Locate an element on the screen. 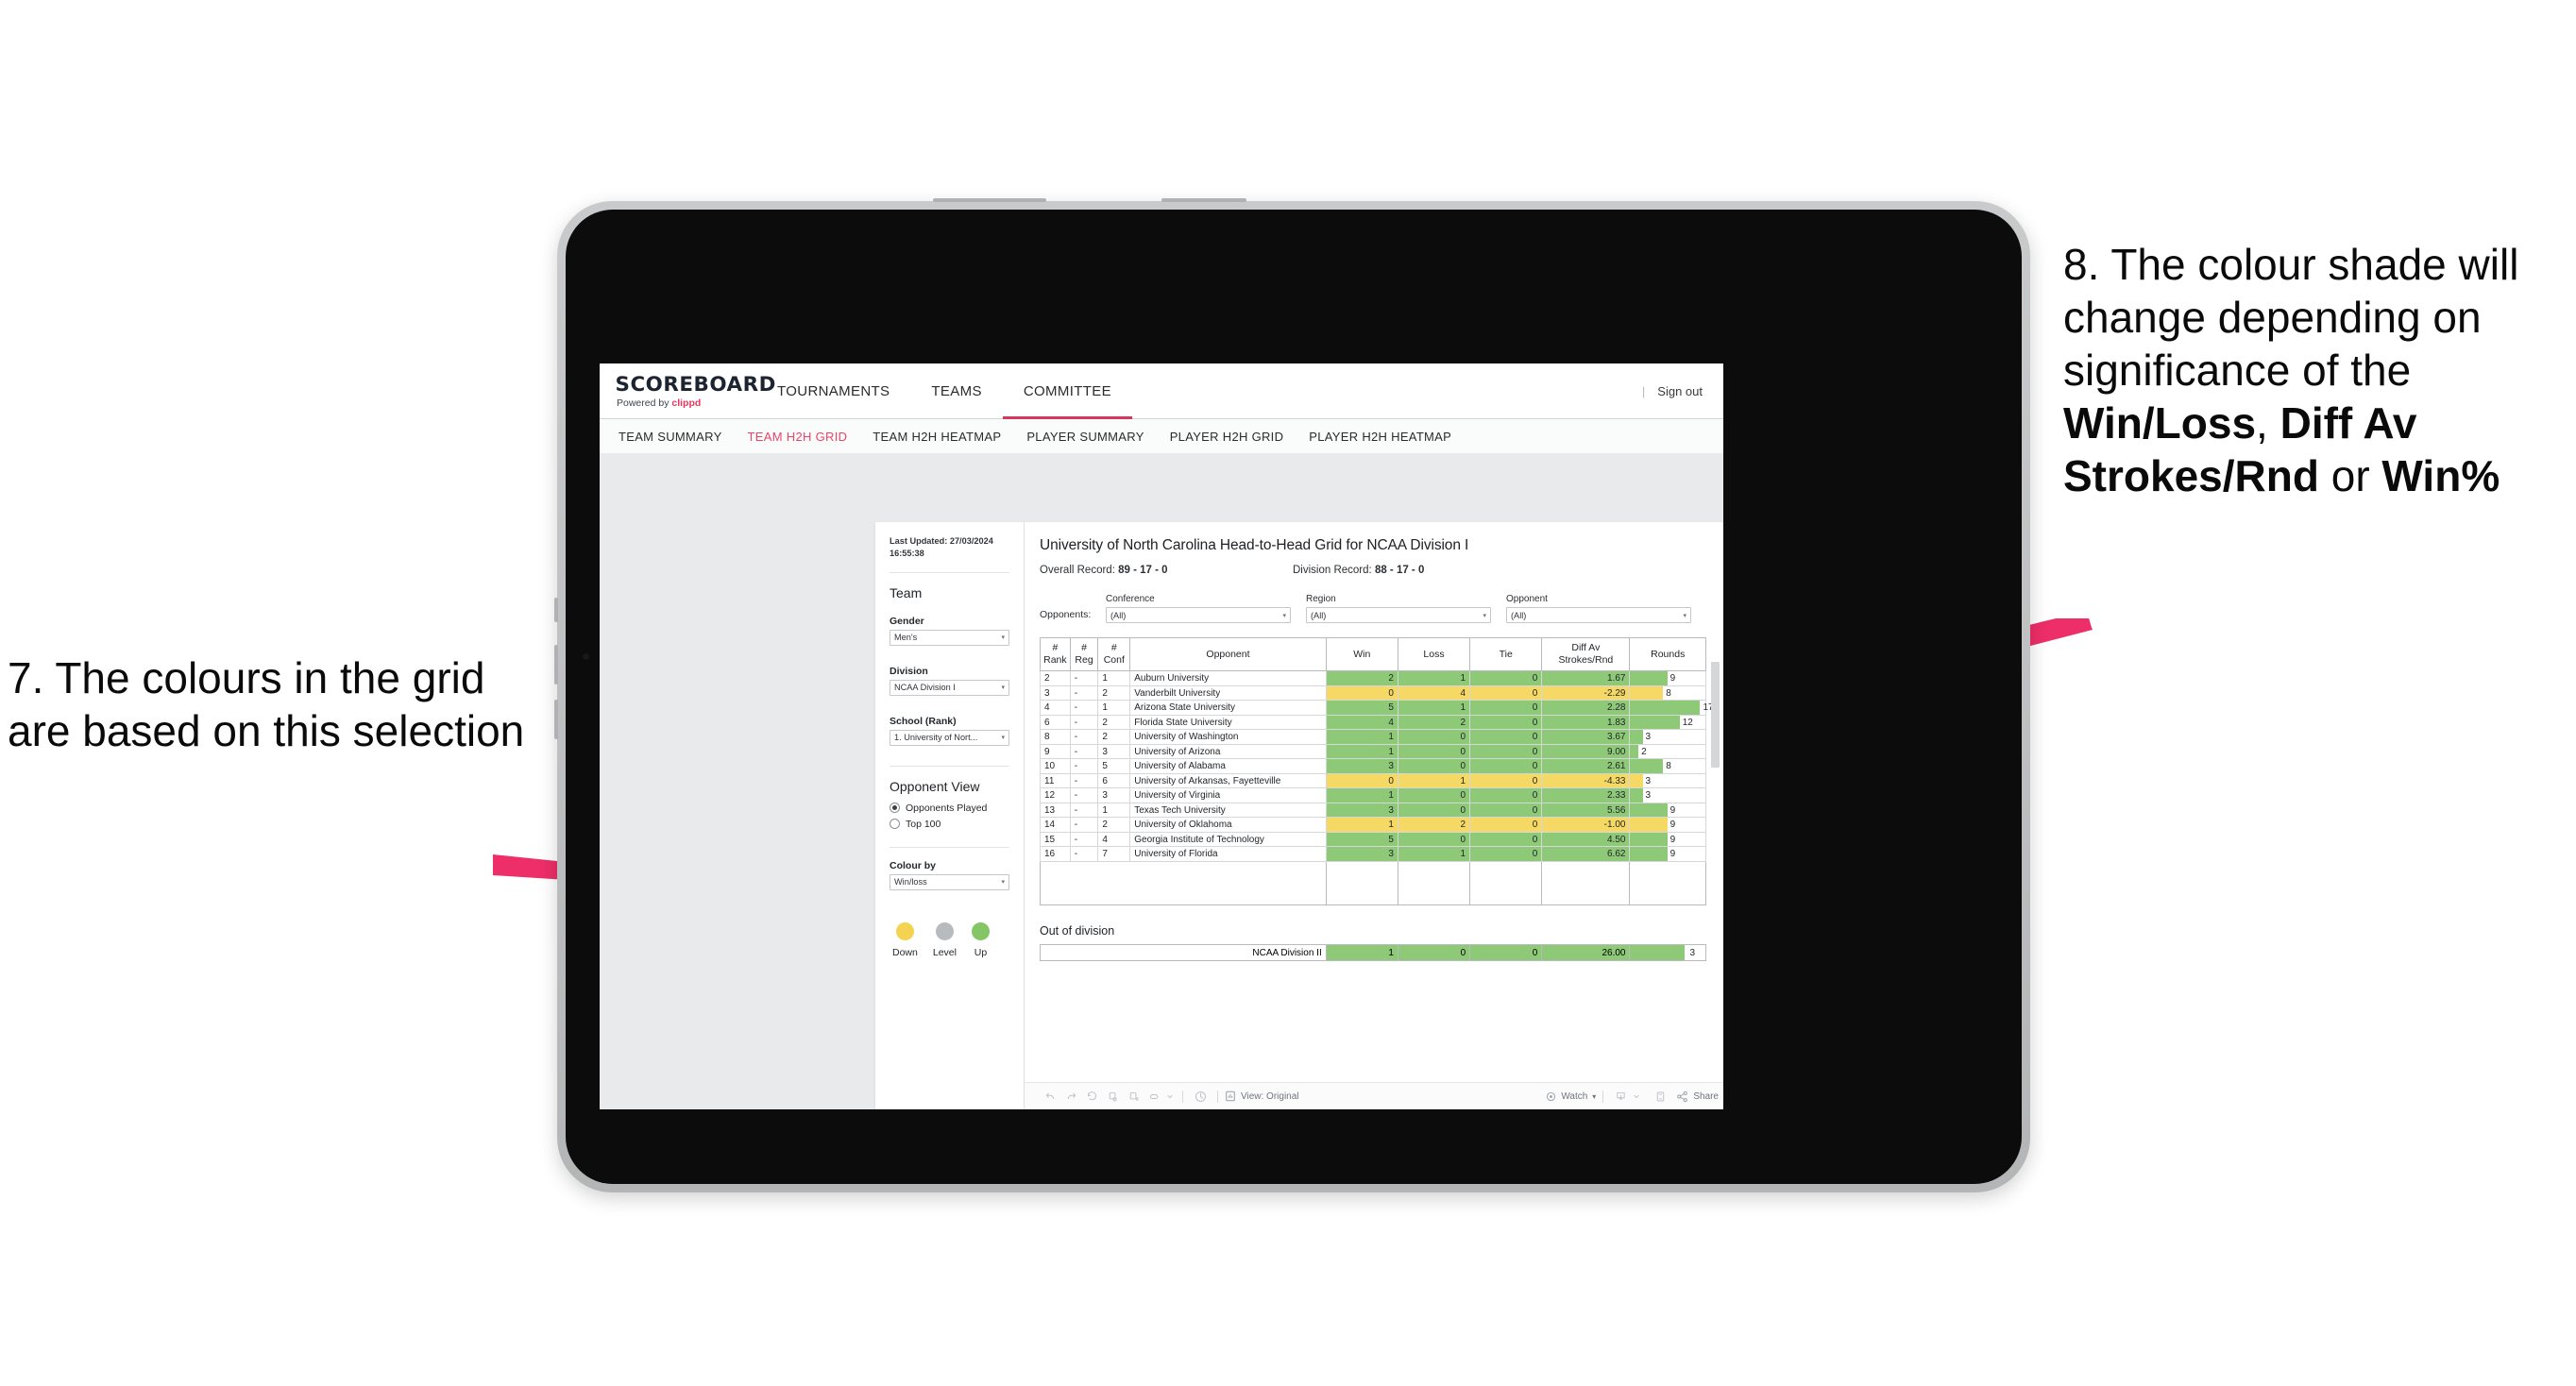 The height and width of the screenshot is (1386, 2576). sign-out-link: Sign out is located at coordinates (1680, 391).